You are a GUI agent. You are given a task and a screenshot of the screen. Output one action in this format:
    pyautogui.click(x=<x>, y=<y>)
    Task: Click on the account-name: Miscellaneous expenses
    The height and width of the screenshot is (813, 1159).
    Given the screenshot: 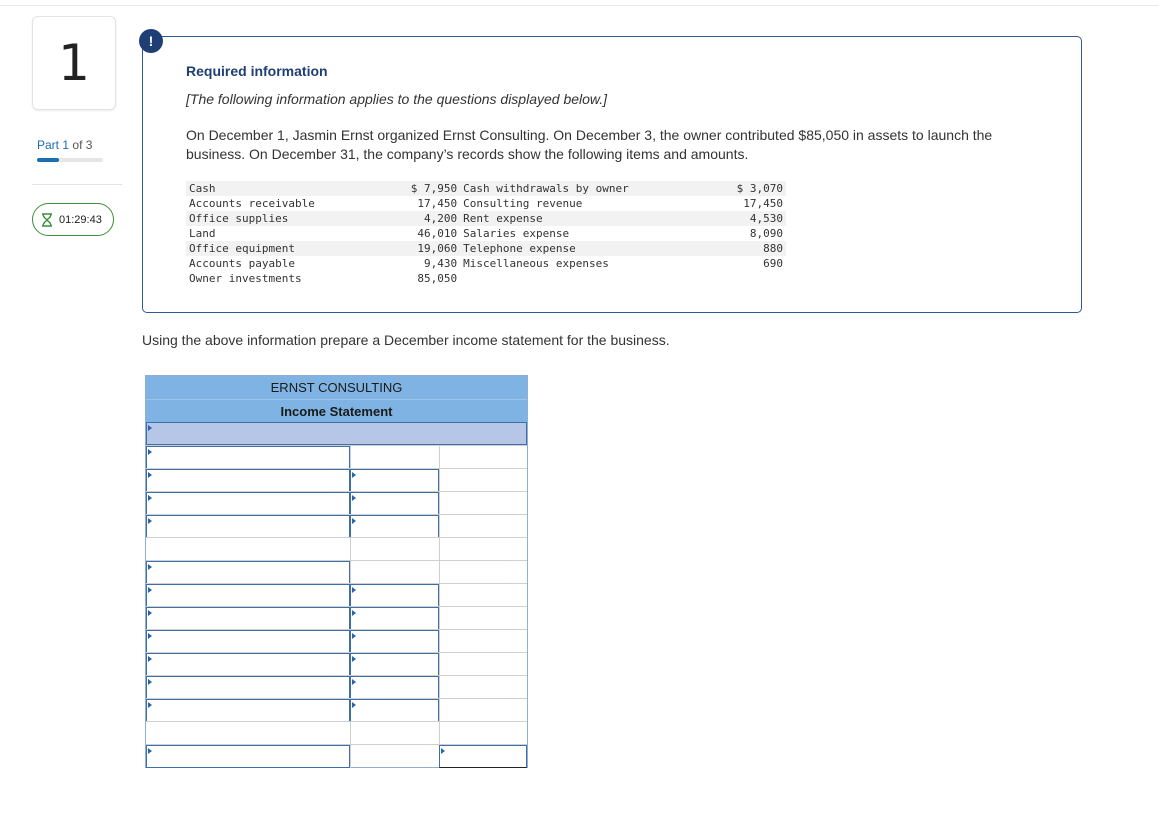 What is the action you would take?
    pyautogui.click(x=536, y=263)
    